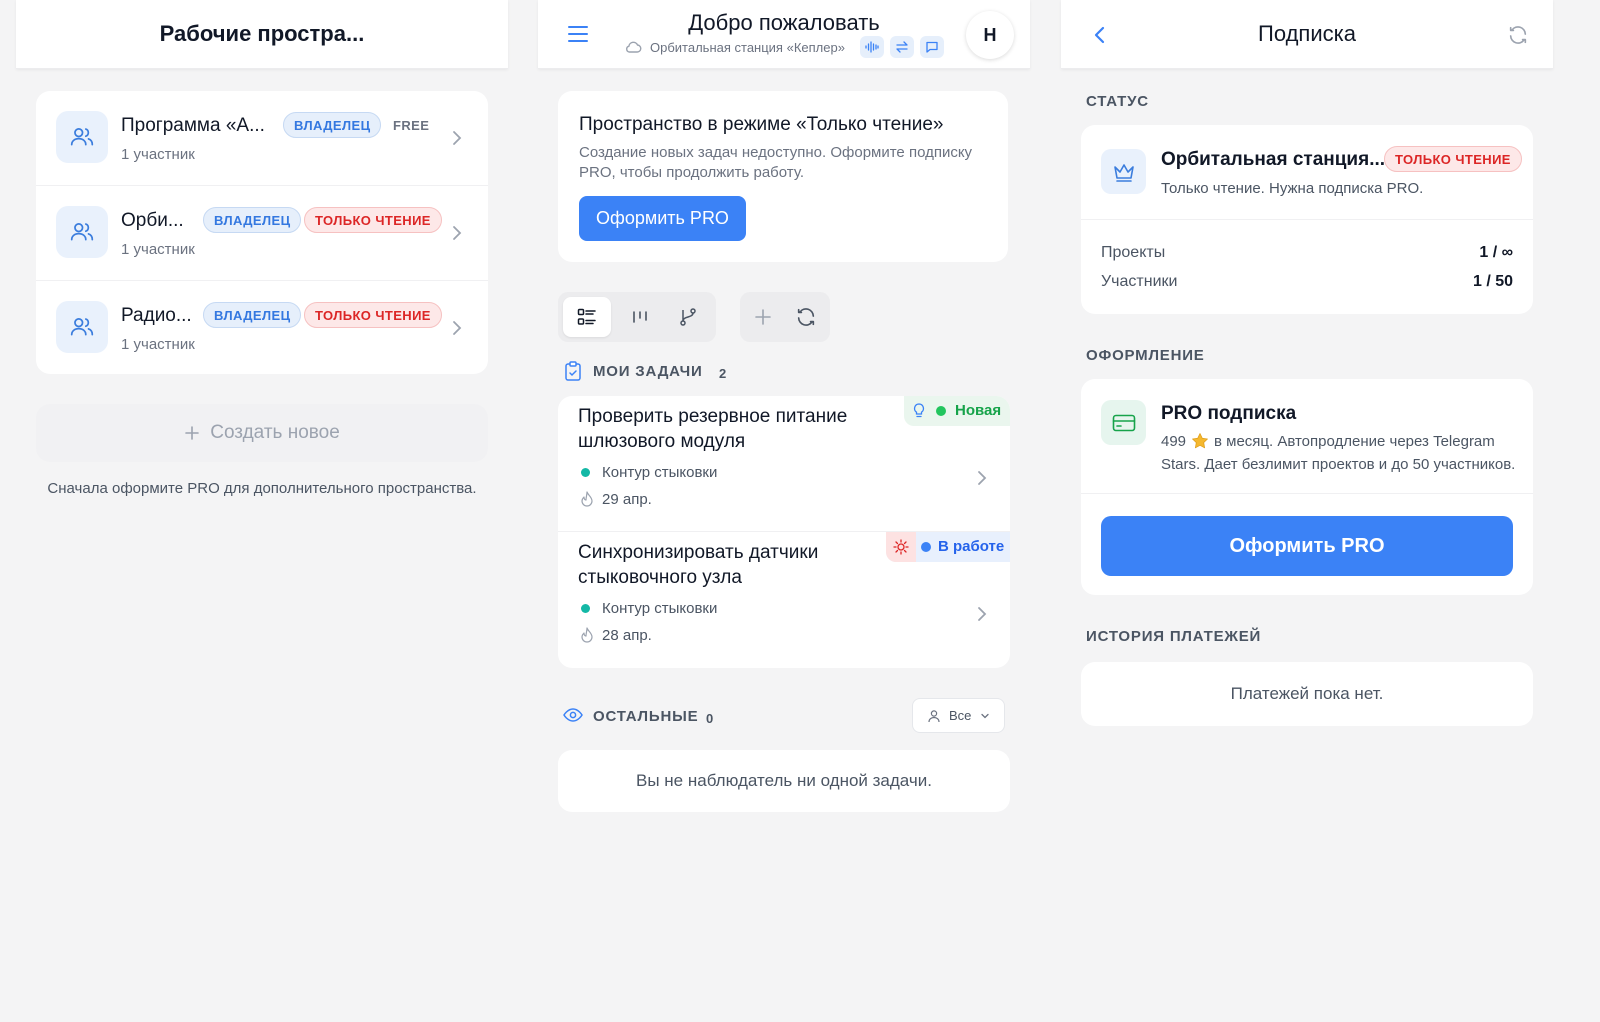 The height and width of the screenshot is (1022, 1600). Describe the element at coordinates (761, 124) in the screenshot. I see `notice-title: Пространство в режиме «Только чтение»` at that location.